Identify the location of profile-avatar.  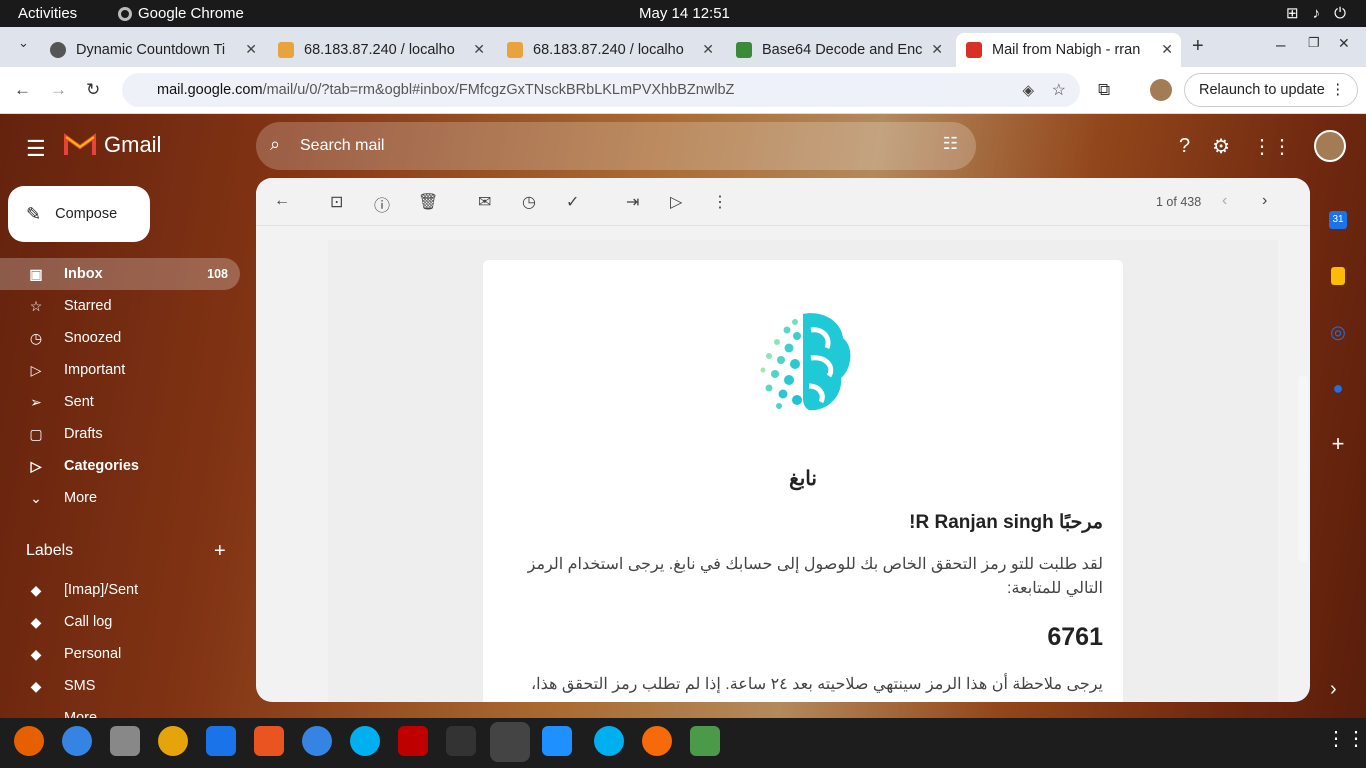
(1161, 90).